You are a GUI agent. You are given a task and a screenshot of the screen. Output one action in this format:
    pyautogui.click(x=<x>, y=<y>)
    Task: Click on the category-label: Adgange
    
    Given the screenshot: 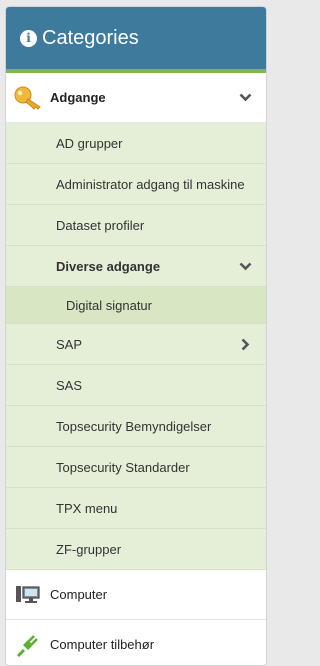 What is the action you would take?
    pyautogui.click(x=78, y=97)
    